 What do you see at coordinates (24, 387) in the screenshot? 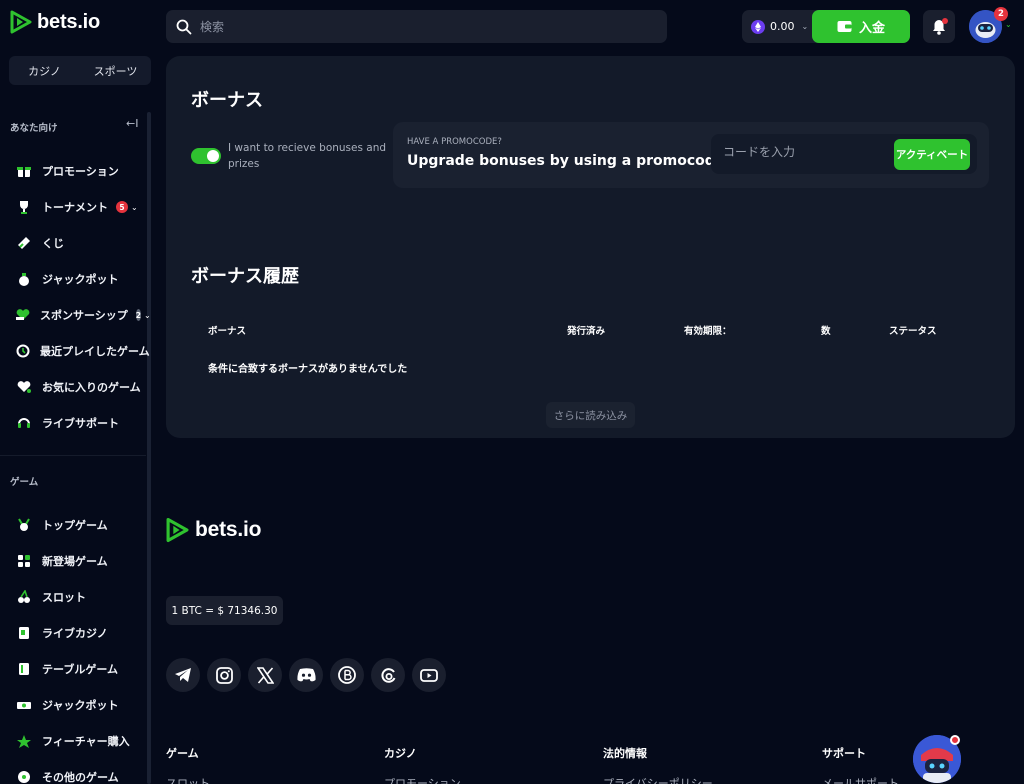
I see `heart-icon` at bounding box center [24, 387].